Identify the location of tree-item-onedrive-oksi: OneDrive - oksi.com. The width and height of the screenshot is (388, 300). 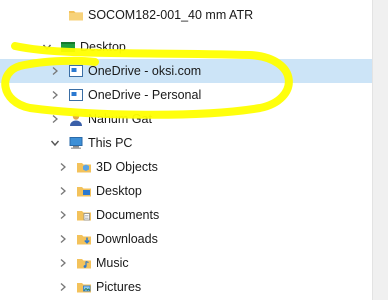
(186, 71).